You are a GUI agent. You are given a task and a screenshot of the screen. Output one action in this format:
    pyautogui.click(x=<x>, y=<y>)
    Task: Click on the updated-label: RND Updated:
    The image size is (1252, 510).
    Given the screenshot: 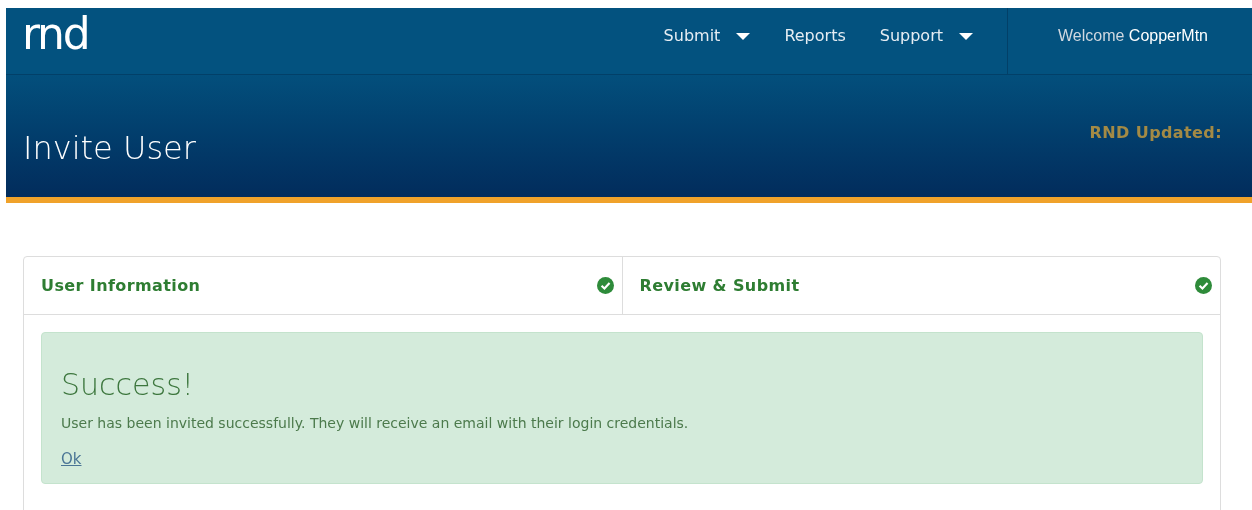 What is the action you would take?
    pyautogui.click(x=1155, y=133)
    